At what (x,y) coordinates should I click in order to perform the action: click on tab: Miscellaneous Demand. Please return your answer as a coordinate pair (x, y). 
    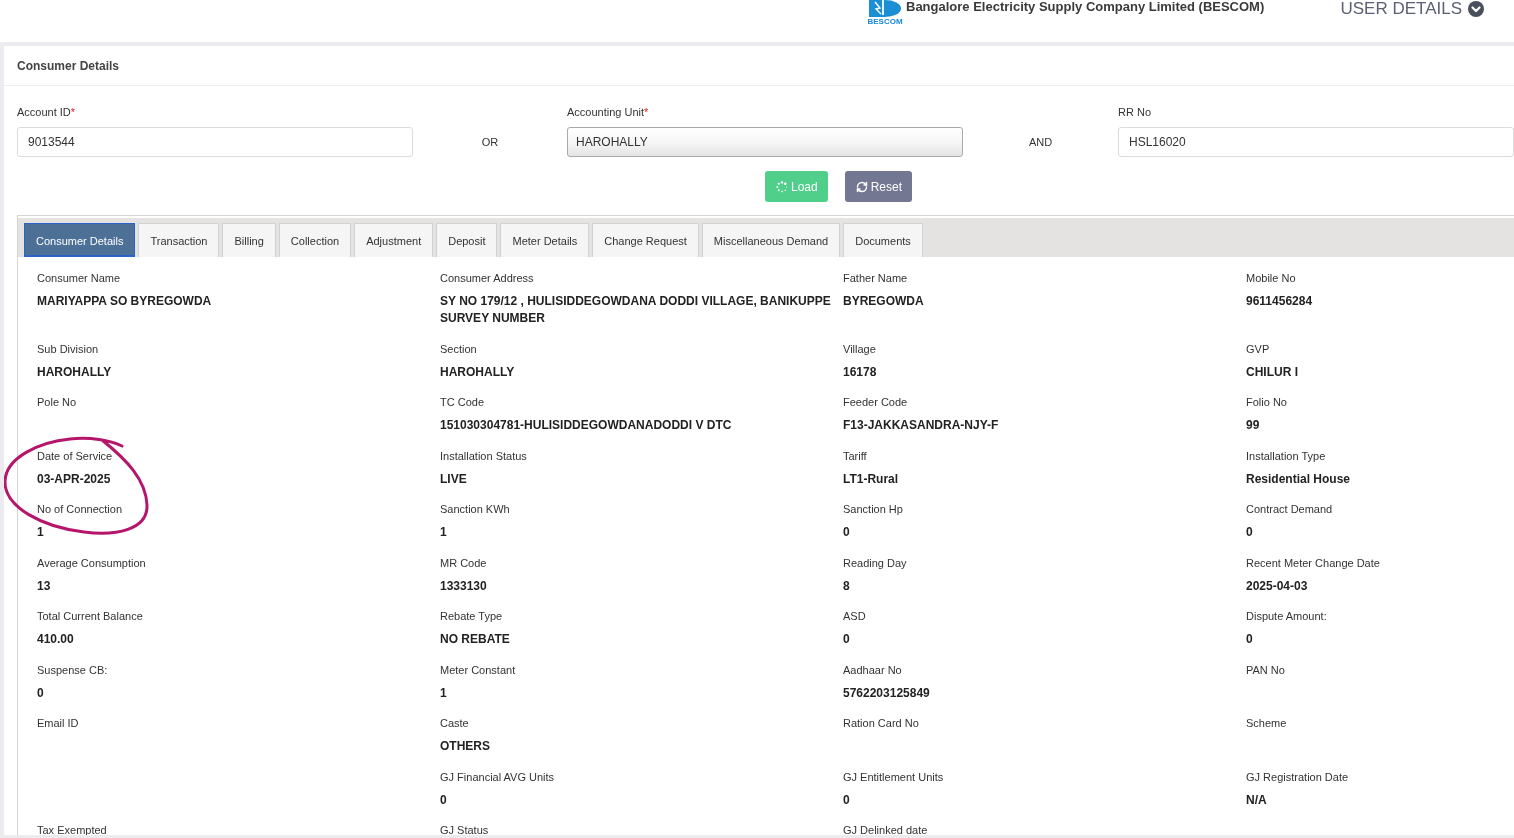
    Looking at the image, I should click on (771, 240).